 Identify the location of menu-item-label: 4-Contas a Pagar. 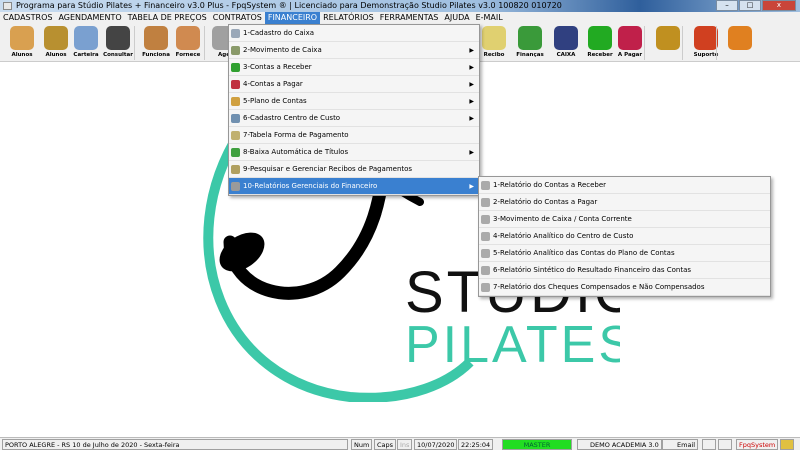
(273, 84).